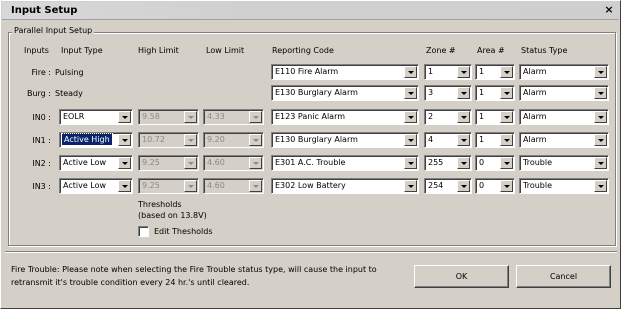 This screenshot has width=621, height=309. What do you see at coordinates (96, 163) in the screenshot?
I see `in2-input-type-select: Active Low` at bounding box center [96, 163].